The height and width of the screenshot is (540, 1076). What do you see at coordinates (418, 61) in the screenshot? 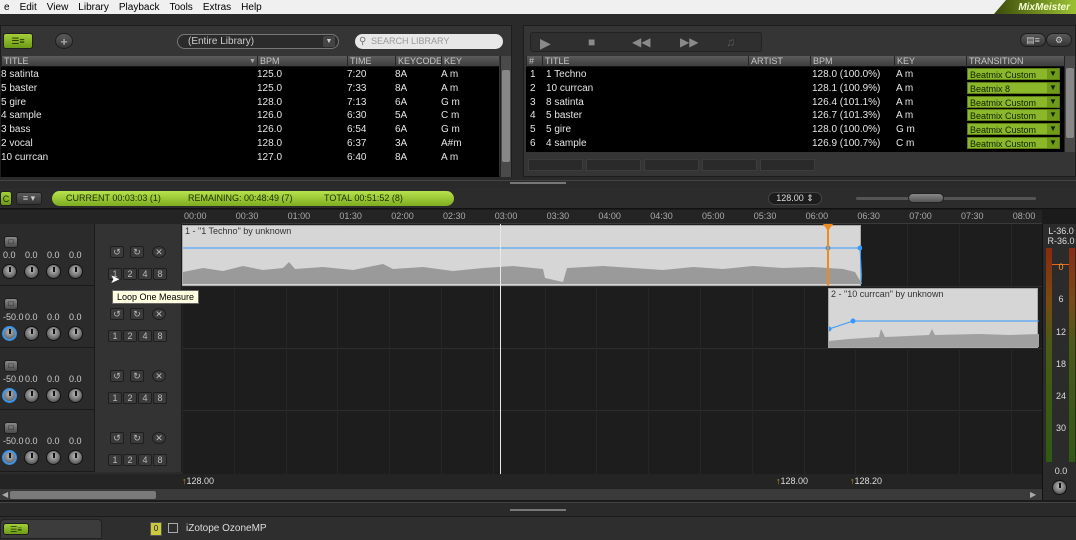
I see `col-keycode: KEYCODE` at bounding box center [418, 61].